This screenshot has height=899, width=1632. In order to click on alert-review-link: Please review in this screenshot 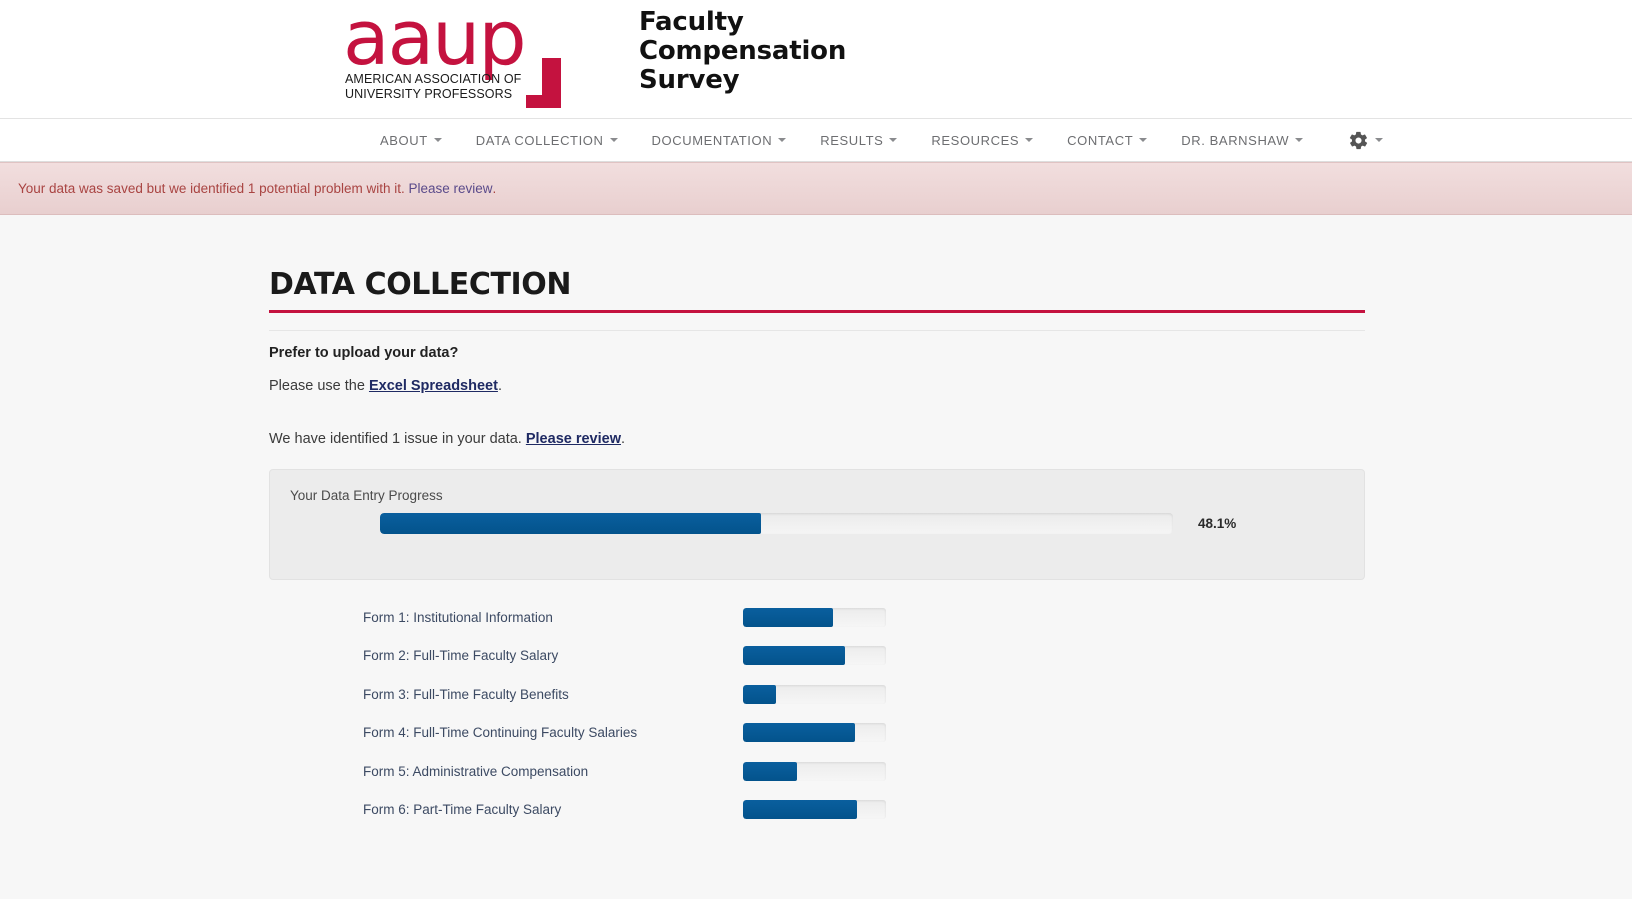, I will do `click(451, 188)`.